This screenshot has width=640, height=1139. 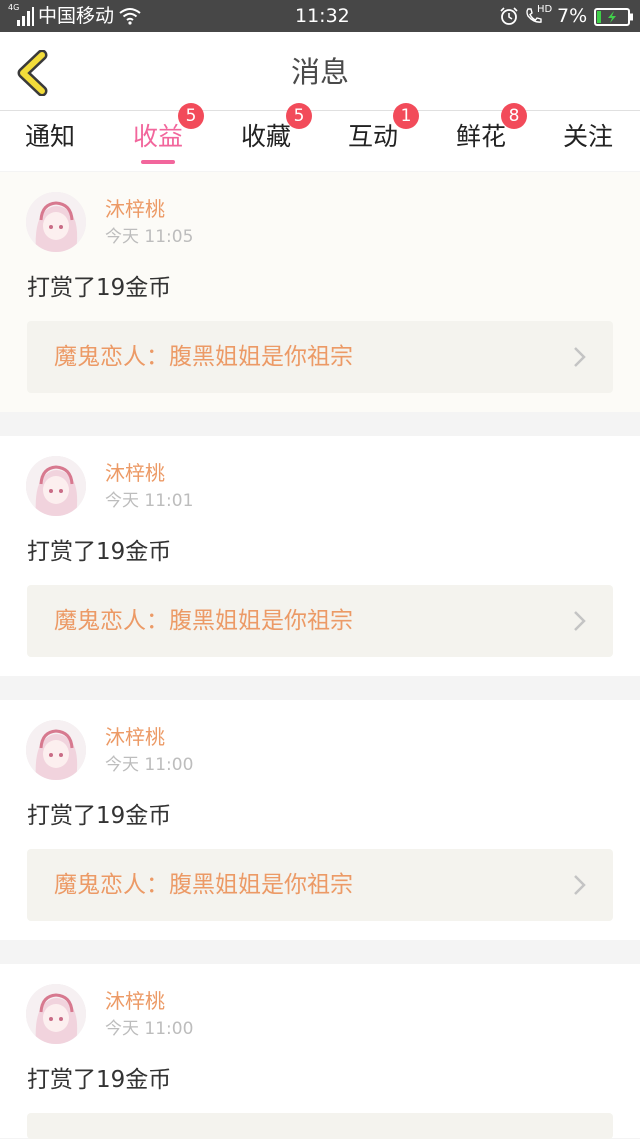 I want to click on alarm-icon, so click(x=509, y=16).